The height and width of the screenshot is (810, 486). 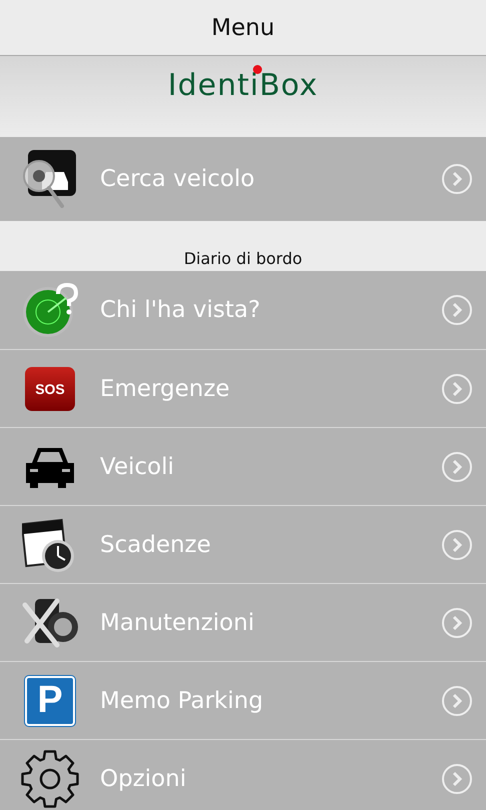 I want to click on radar-question-icon, so click(x=50, y=310).